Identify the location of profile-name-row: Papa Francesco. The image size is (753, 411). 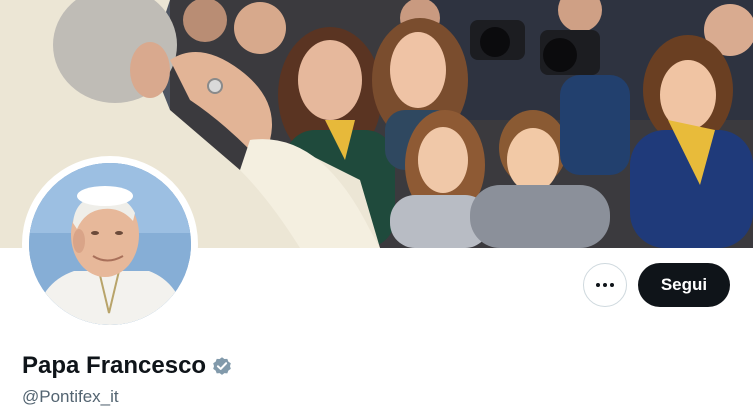
(127, 366).